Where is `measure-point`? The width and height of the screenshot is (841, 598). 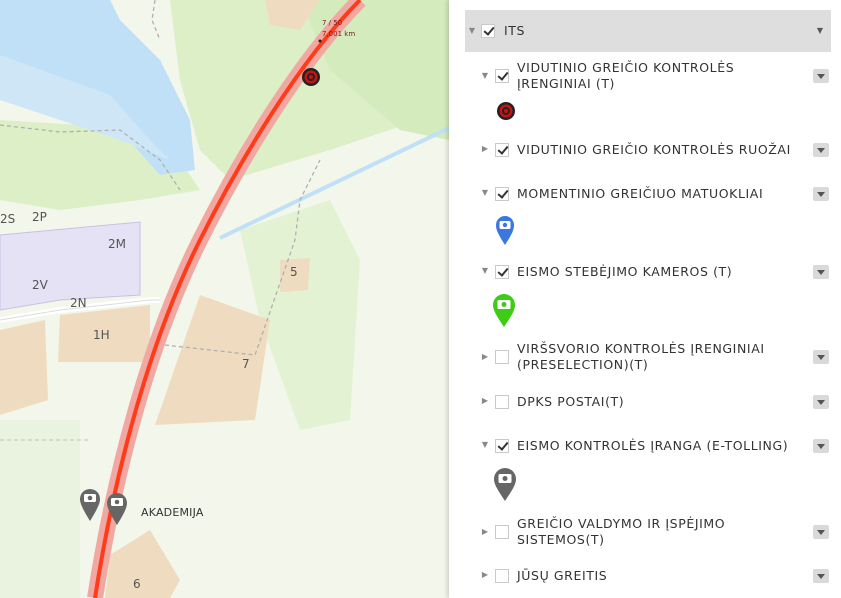
measure-point is located at coordinates (320, 41).